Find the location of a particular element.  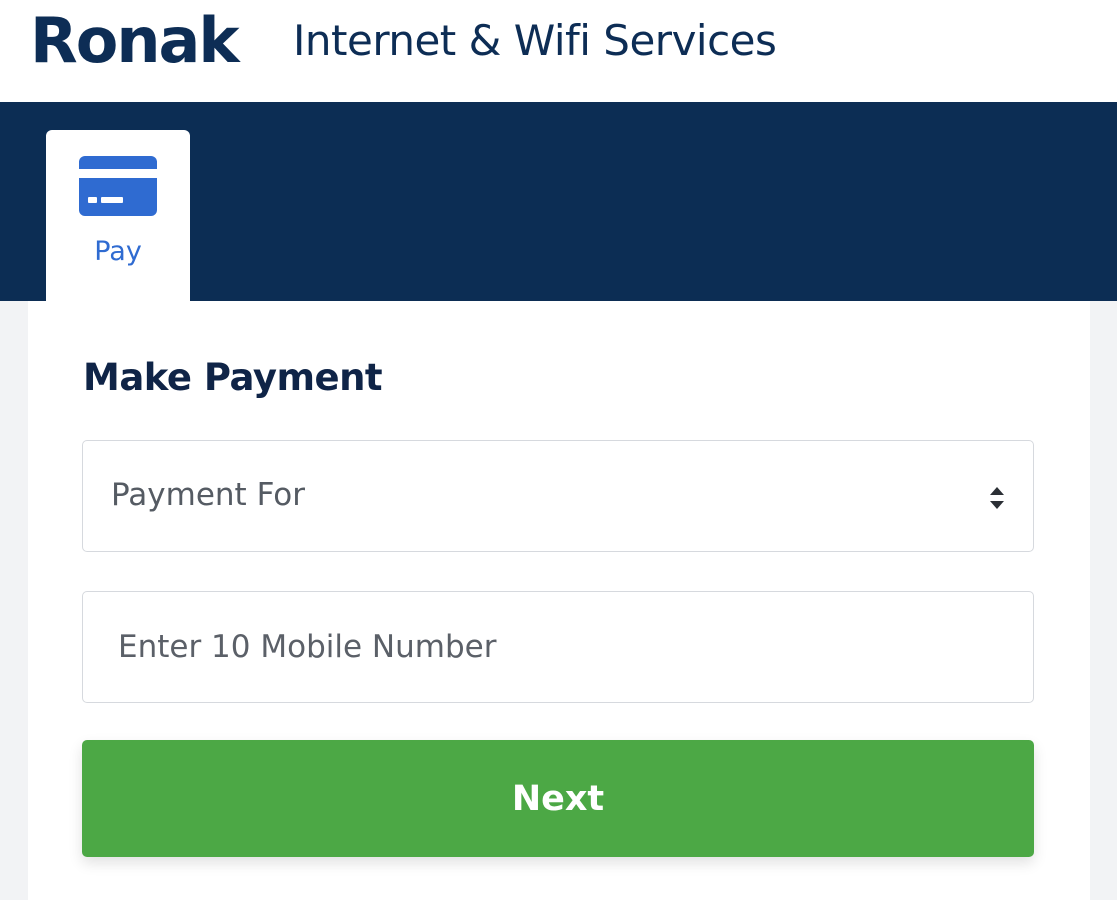

next-button: Next is located at coordinates (558, 798).